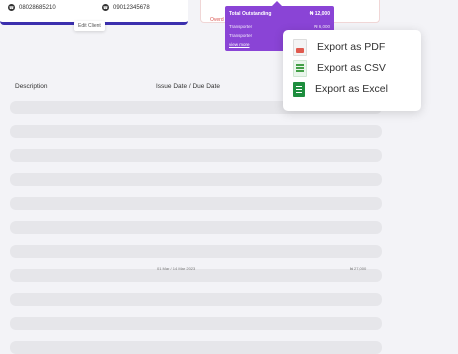  What do you see at coordinates (319, 14) in the screenshot?
I see `tooltip-total: ₦ 12,000` at bounding box center [319, 14].